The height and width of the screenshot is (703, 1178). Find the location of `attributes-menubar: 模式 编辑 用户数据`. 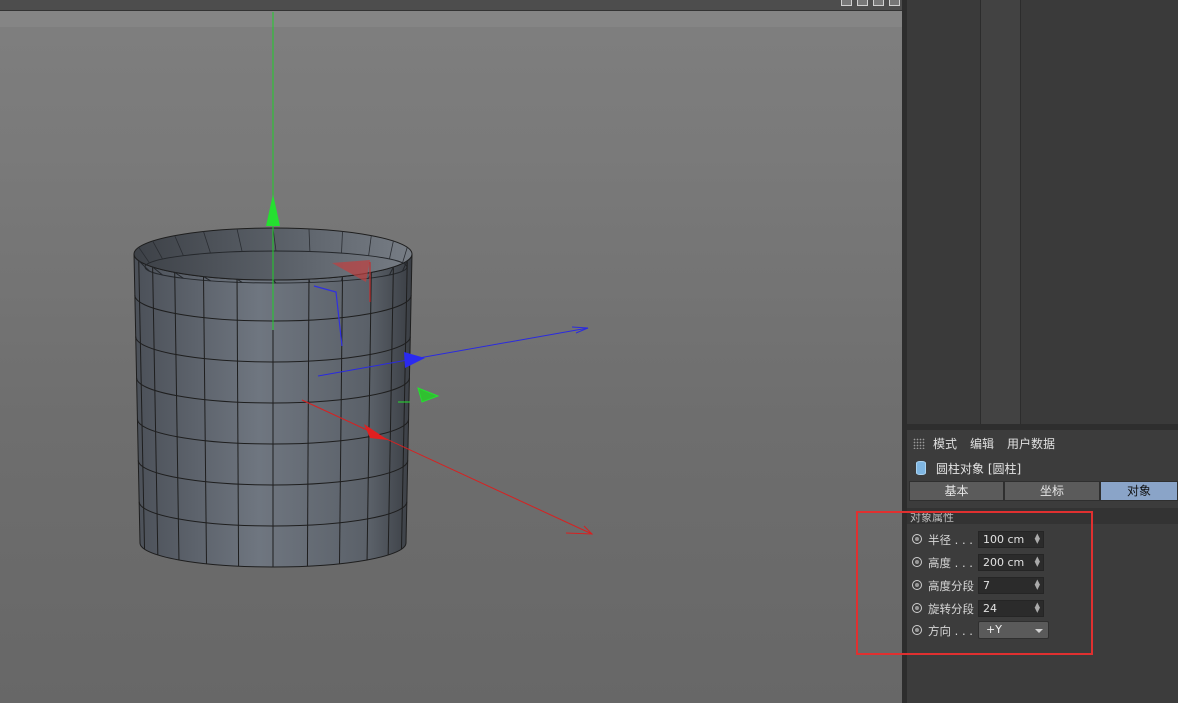

attributes-menubar: 模式 编辑 用户数据 is located at coordinates (1042, 443).